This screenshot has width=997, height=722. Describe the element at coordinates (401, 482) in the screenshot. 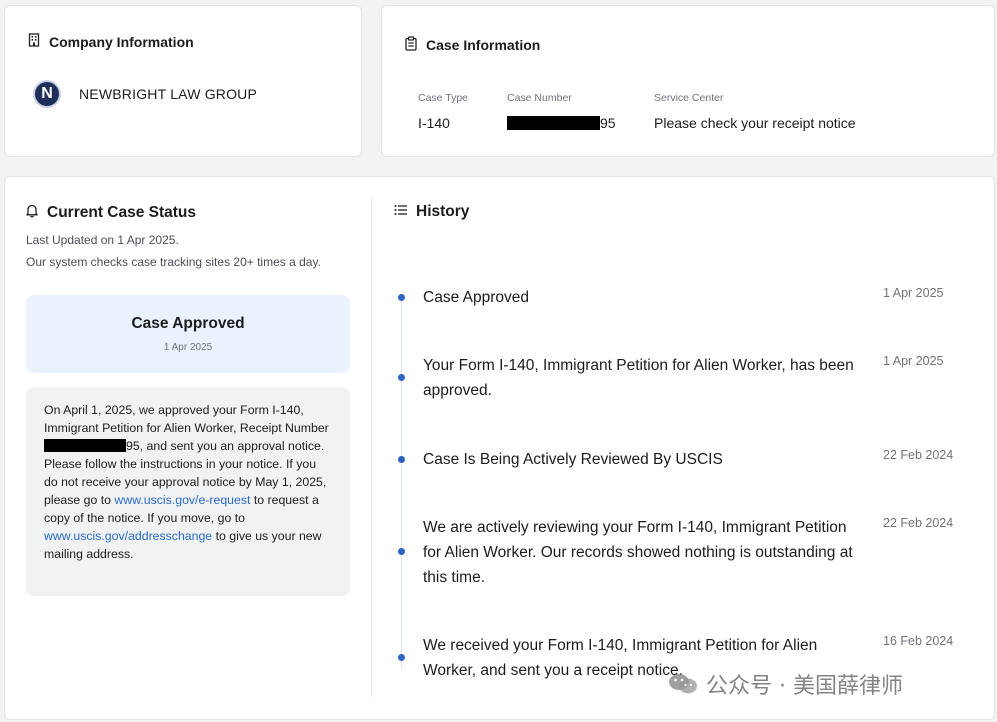

I see `timeline-line` at that location.